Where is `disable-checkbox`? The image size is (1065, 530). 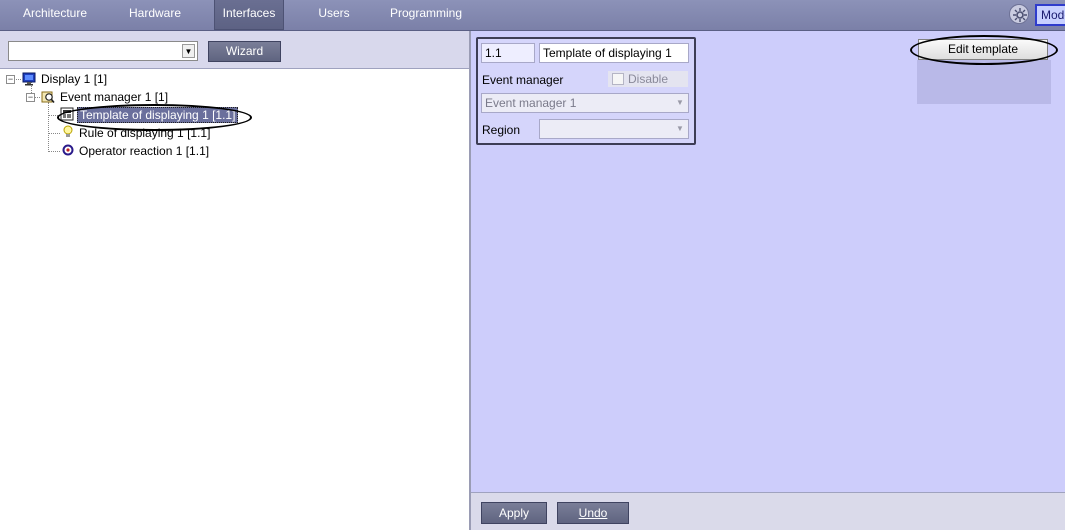
disable-checkbox is located at coordinates (618, 79).